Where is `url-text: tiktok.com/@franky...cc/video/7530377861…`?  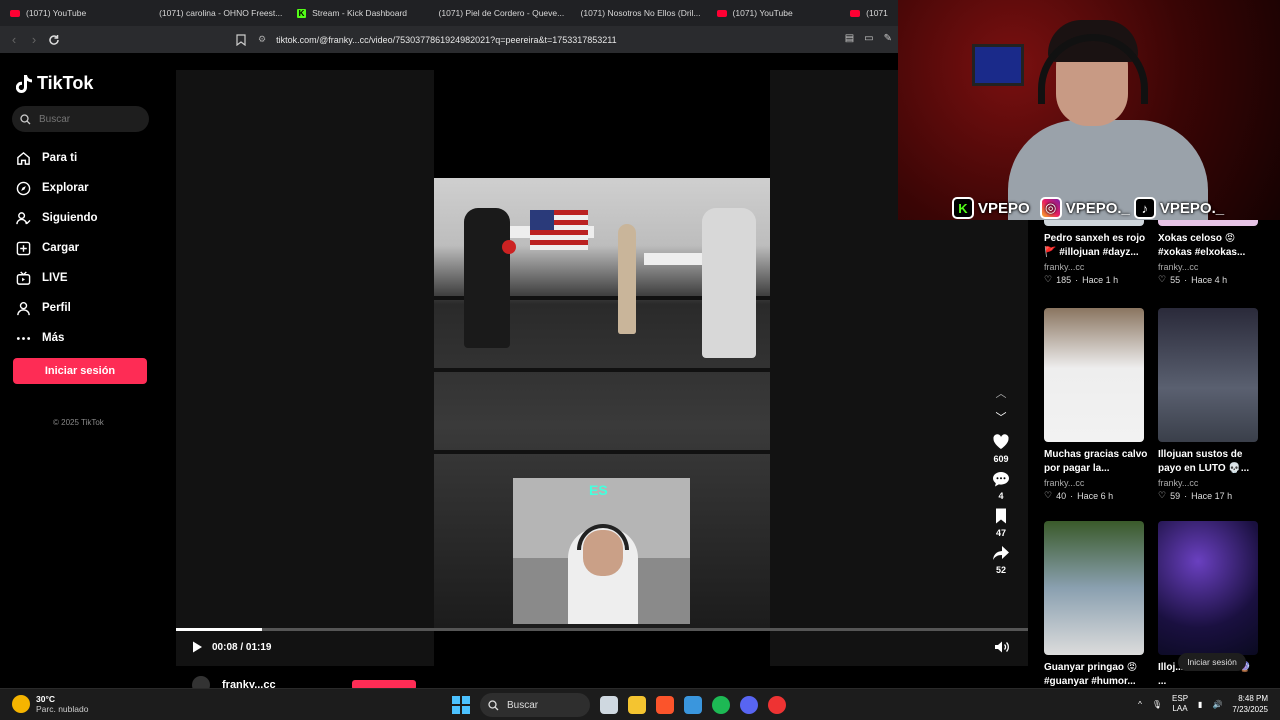
url-text: tiktok.com/@franky...cc/video/7530377861… is located at coordinates (446, 39).